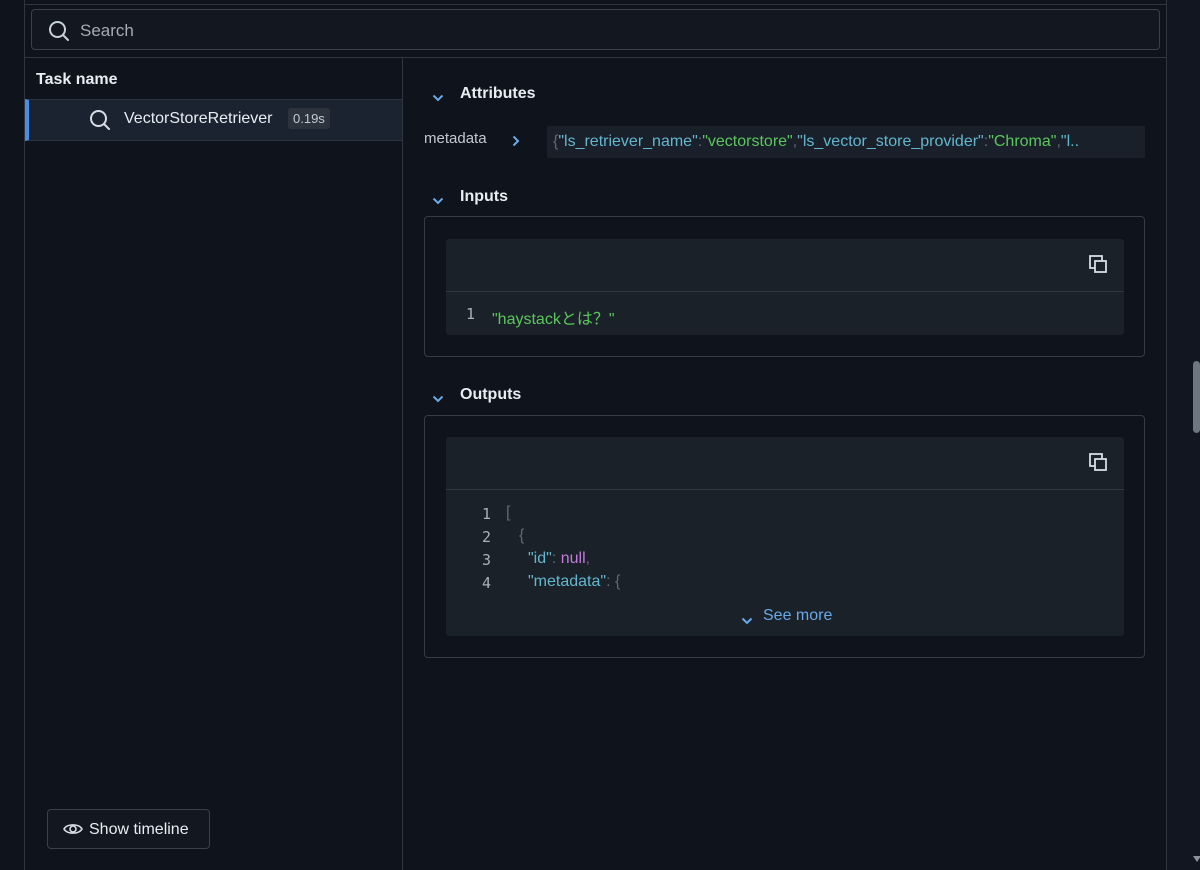 Image resolution: width=1200 pixels, height=870 pixels. I want to click on page-scrollbar, so click(1183, 435).